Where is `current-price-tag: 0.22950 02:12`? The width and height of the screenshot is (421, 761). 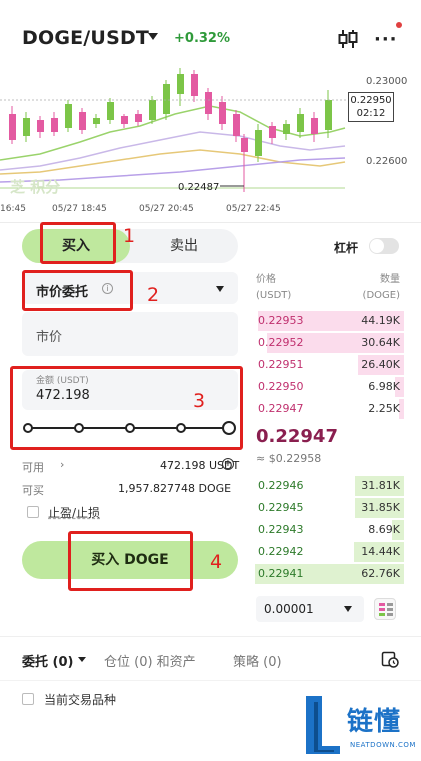
current-price-tag: 0.22950 02:12 is located at coordinates (371, 107).